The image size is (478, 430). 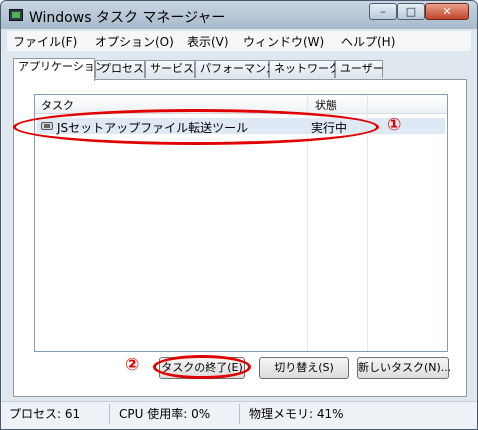 I want to click on tab-services: サービス, so click(x=170, y=69).